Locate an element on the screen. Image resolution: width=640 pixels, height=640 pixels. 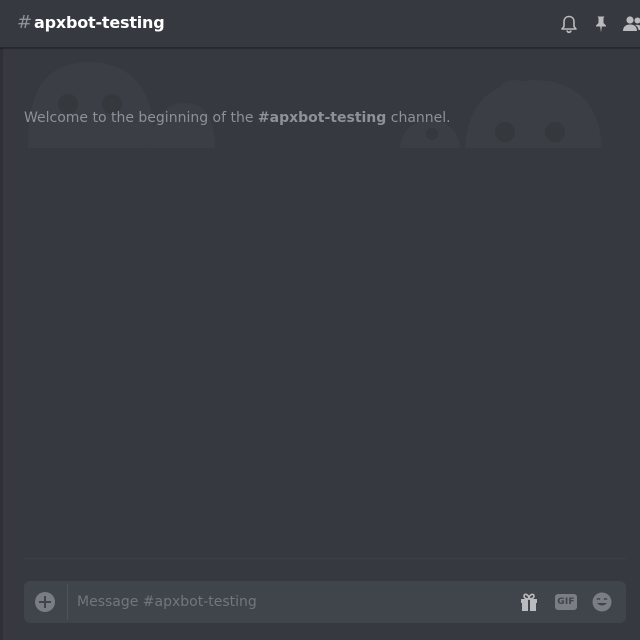
message-composer: GIF is located at coordinates (325, 602).